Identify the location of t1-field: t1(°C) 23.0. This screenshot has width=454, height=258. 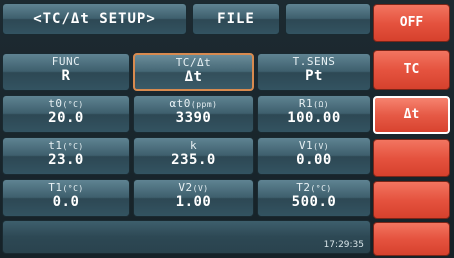
(66, 156).